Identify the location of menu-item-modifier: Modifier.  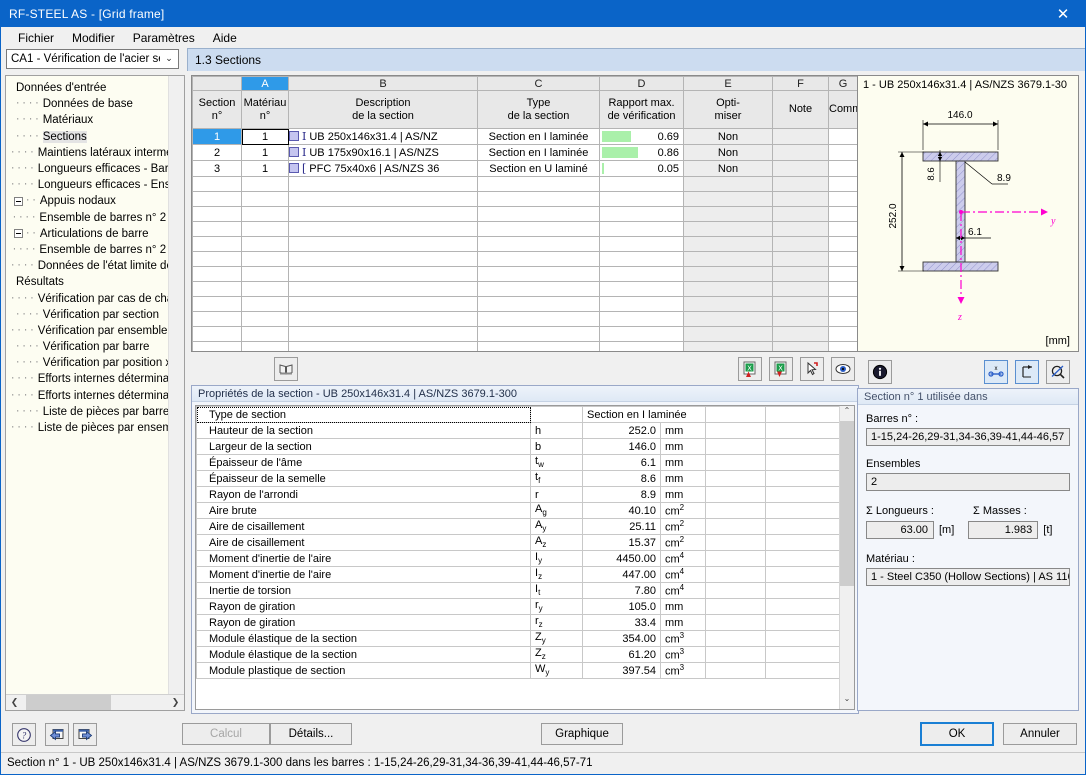
(93, 38).